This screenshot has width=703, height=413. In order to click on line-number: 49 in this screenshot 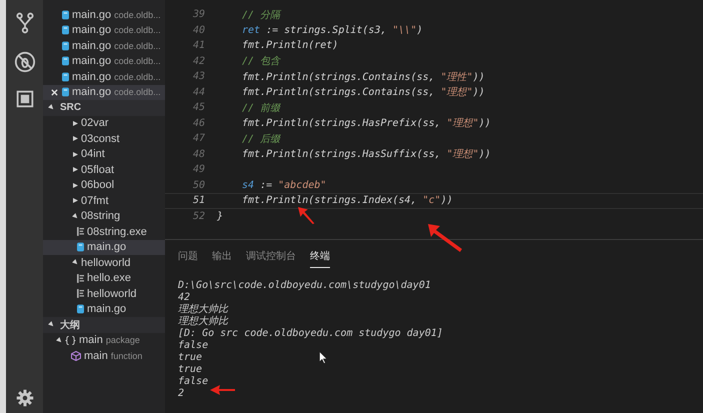, I will do `click(198, 170)`.